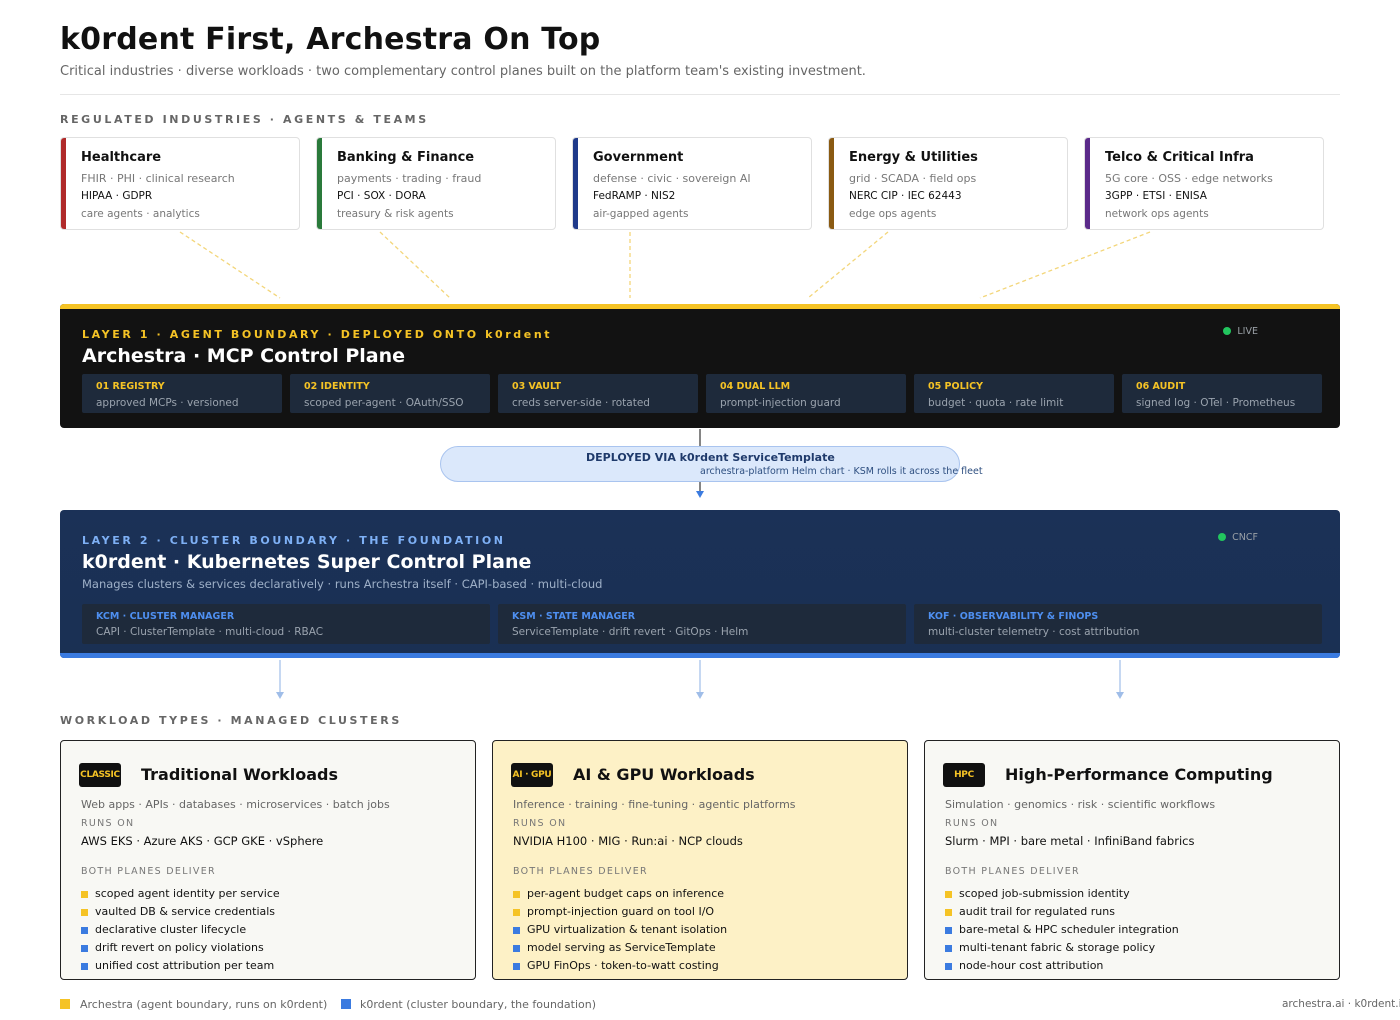  What do you see at coordinates (165, 616) in the screenshot?
I see `module-title: KCM · CLUSTER MANAGER` at bounding box center [165, 616].